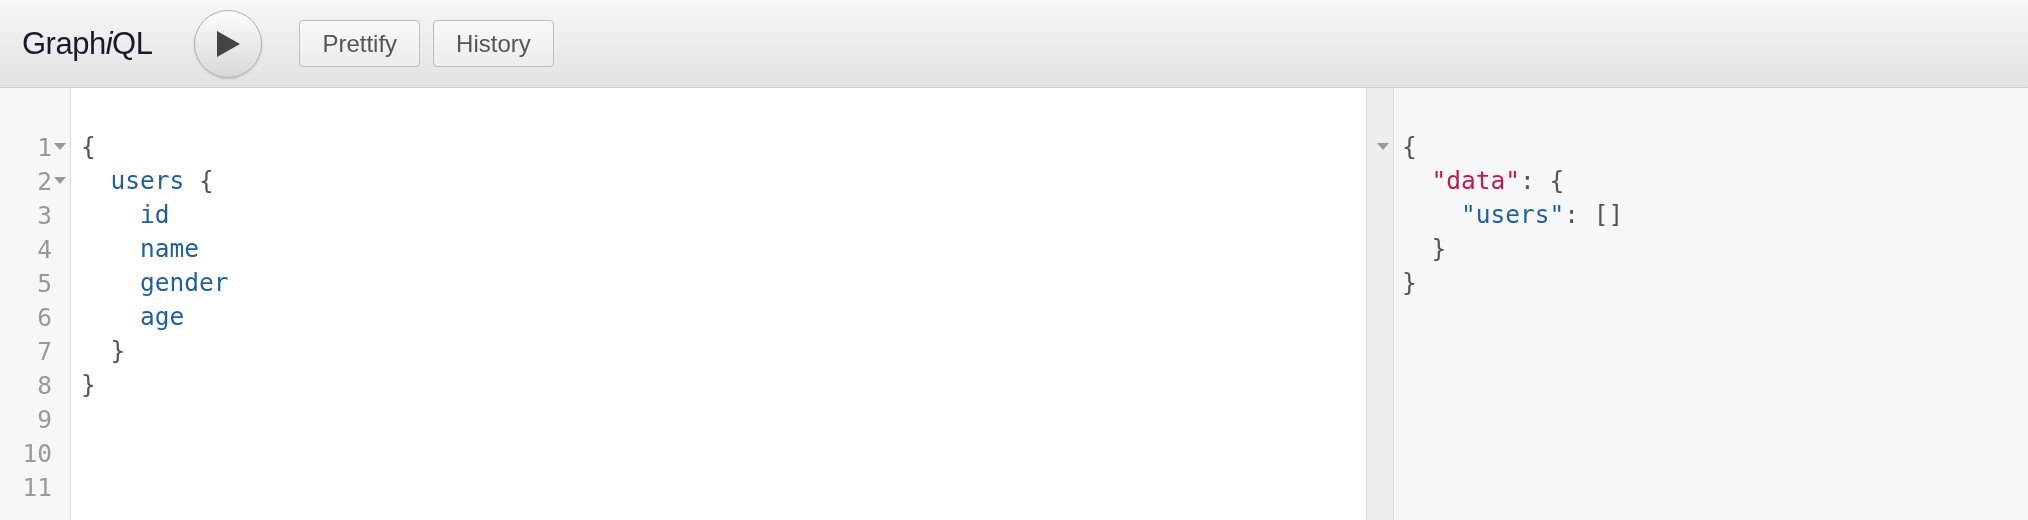 This screenshot has width=2028, height=520. I want to click on field-name: id, so click(154, 214).